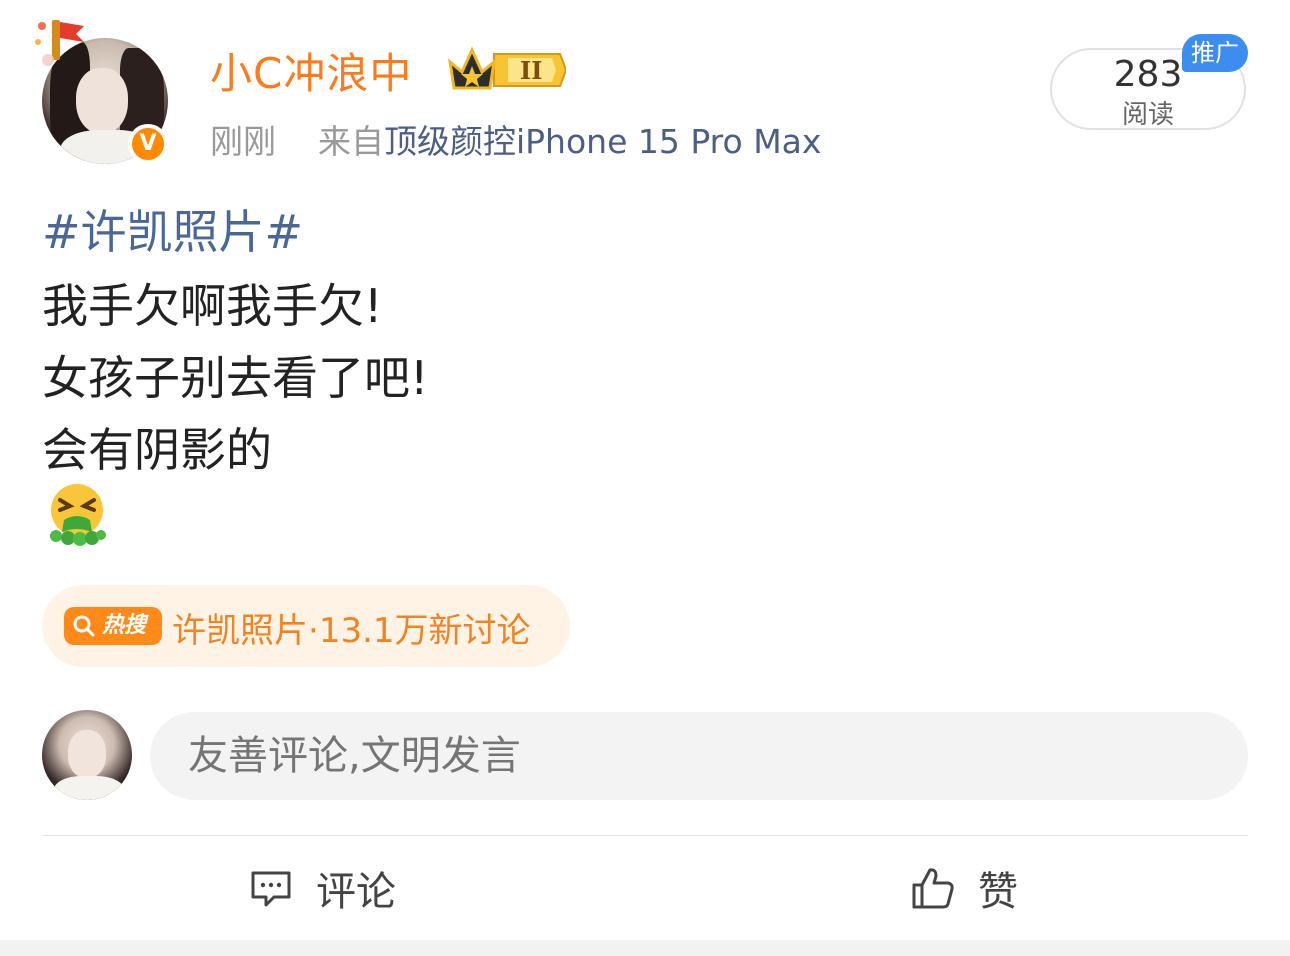  I want to click on hot-topic: 许凯照片, so click(240, 631).